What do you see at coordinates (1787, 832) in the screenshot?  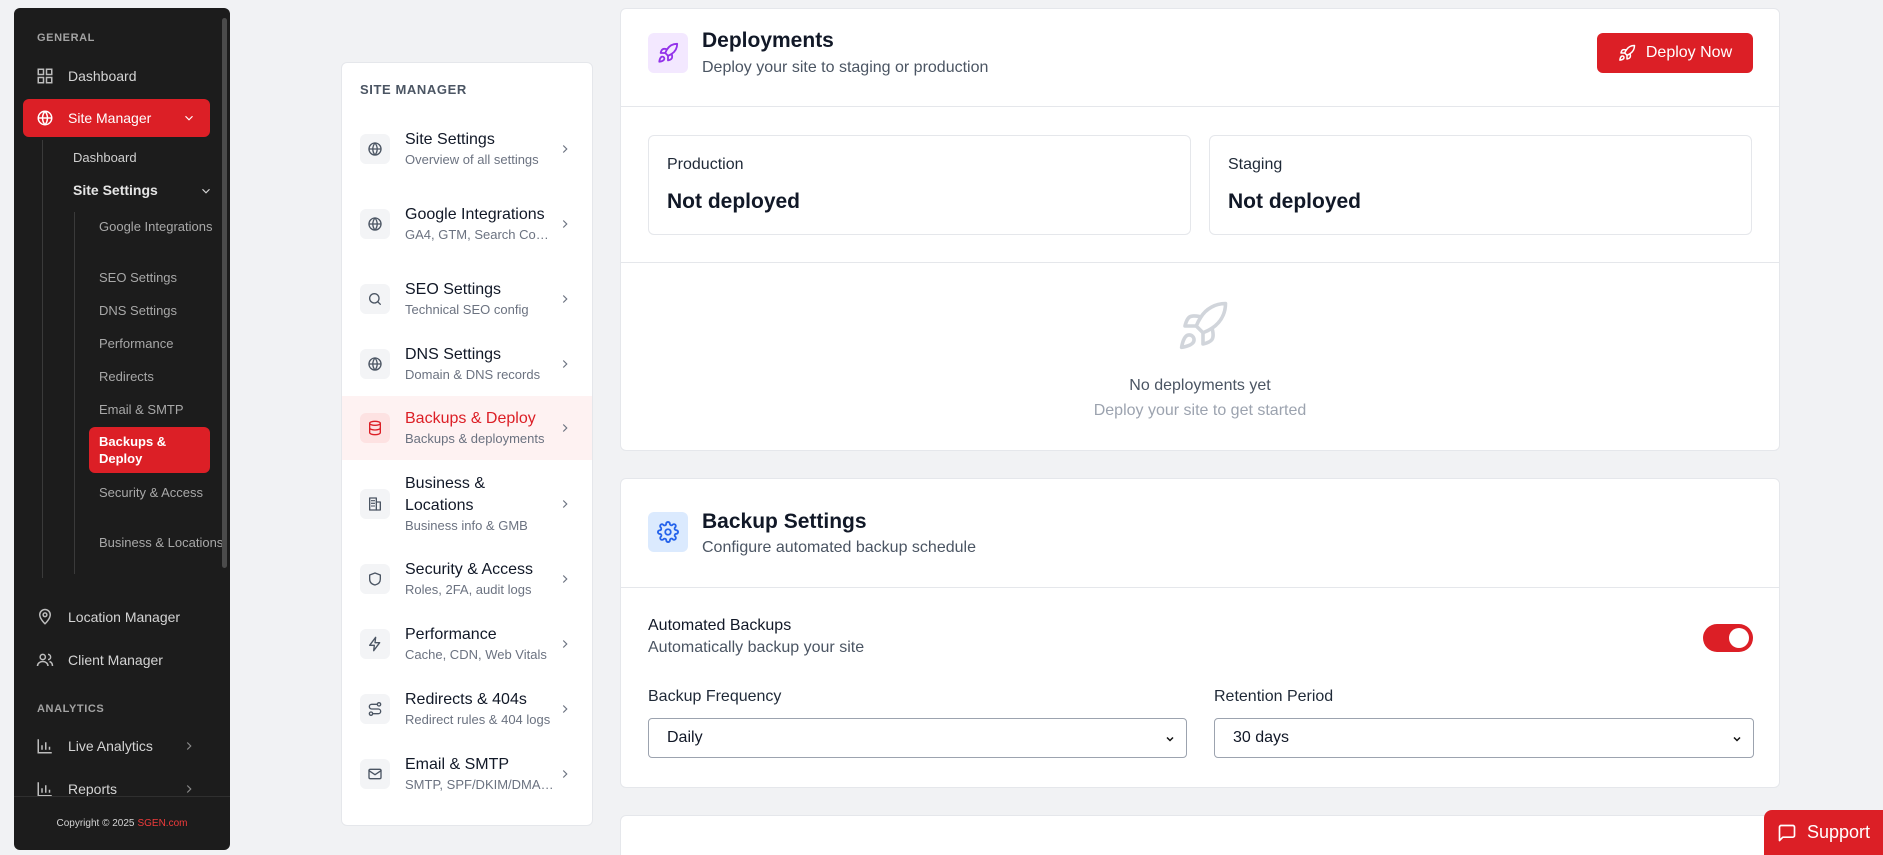 I see `chat-icon` at bounding box center [1787, 832].